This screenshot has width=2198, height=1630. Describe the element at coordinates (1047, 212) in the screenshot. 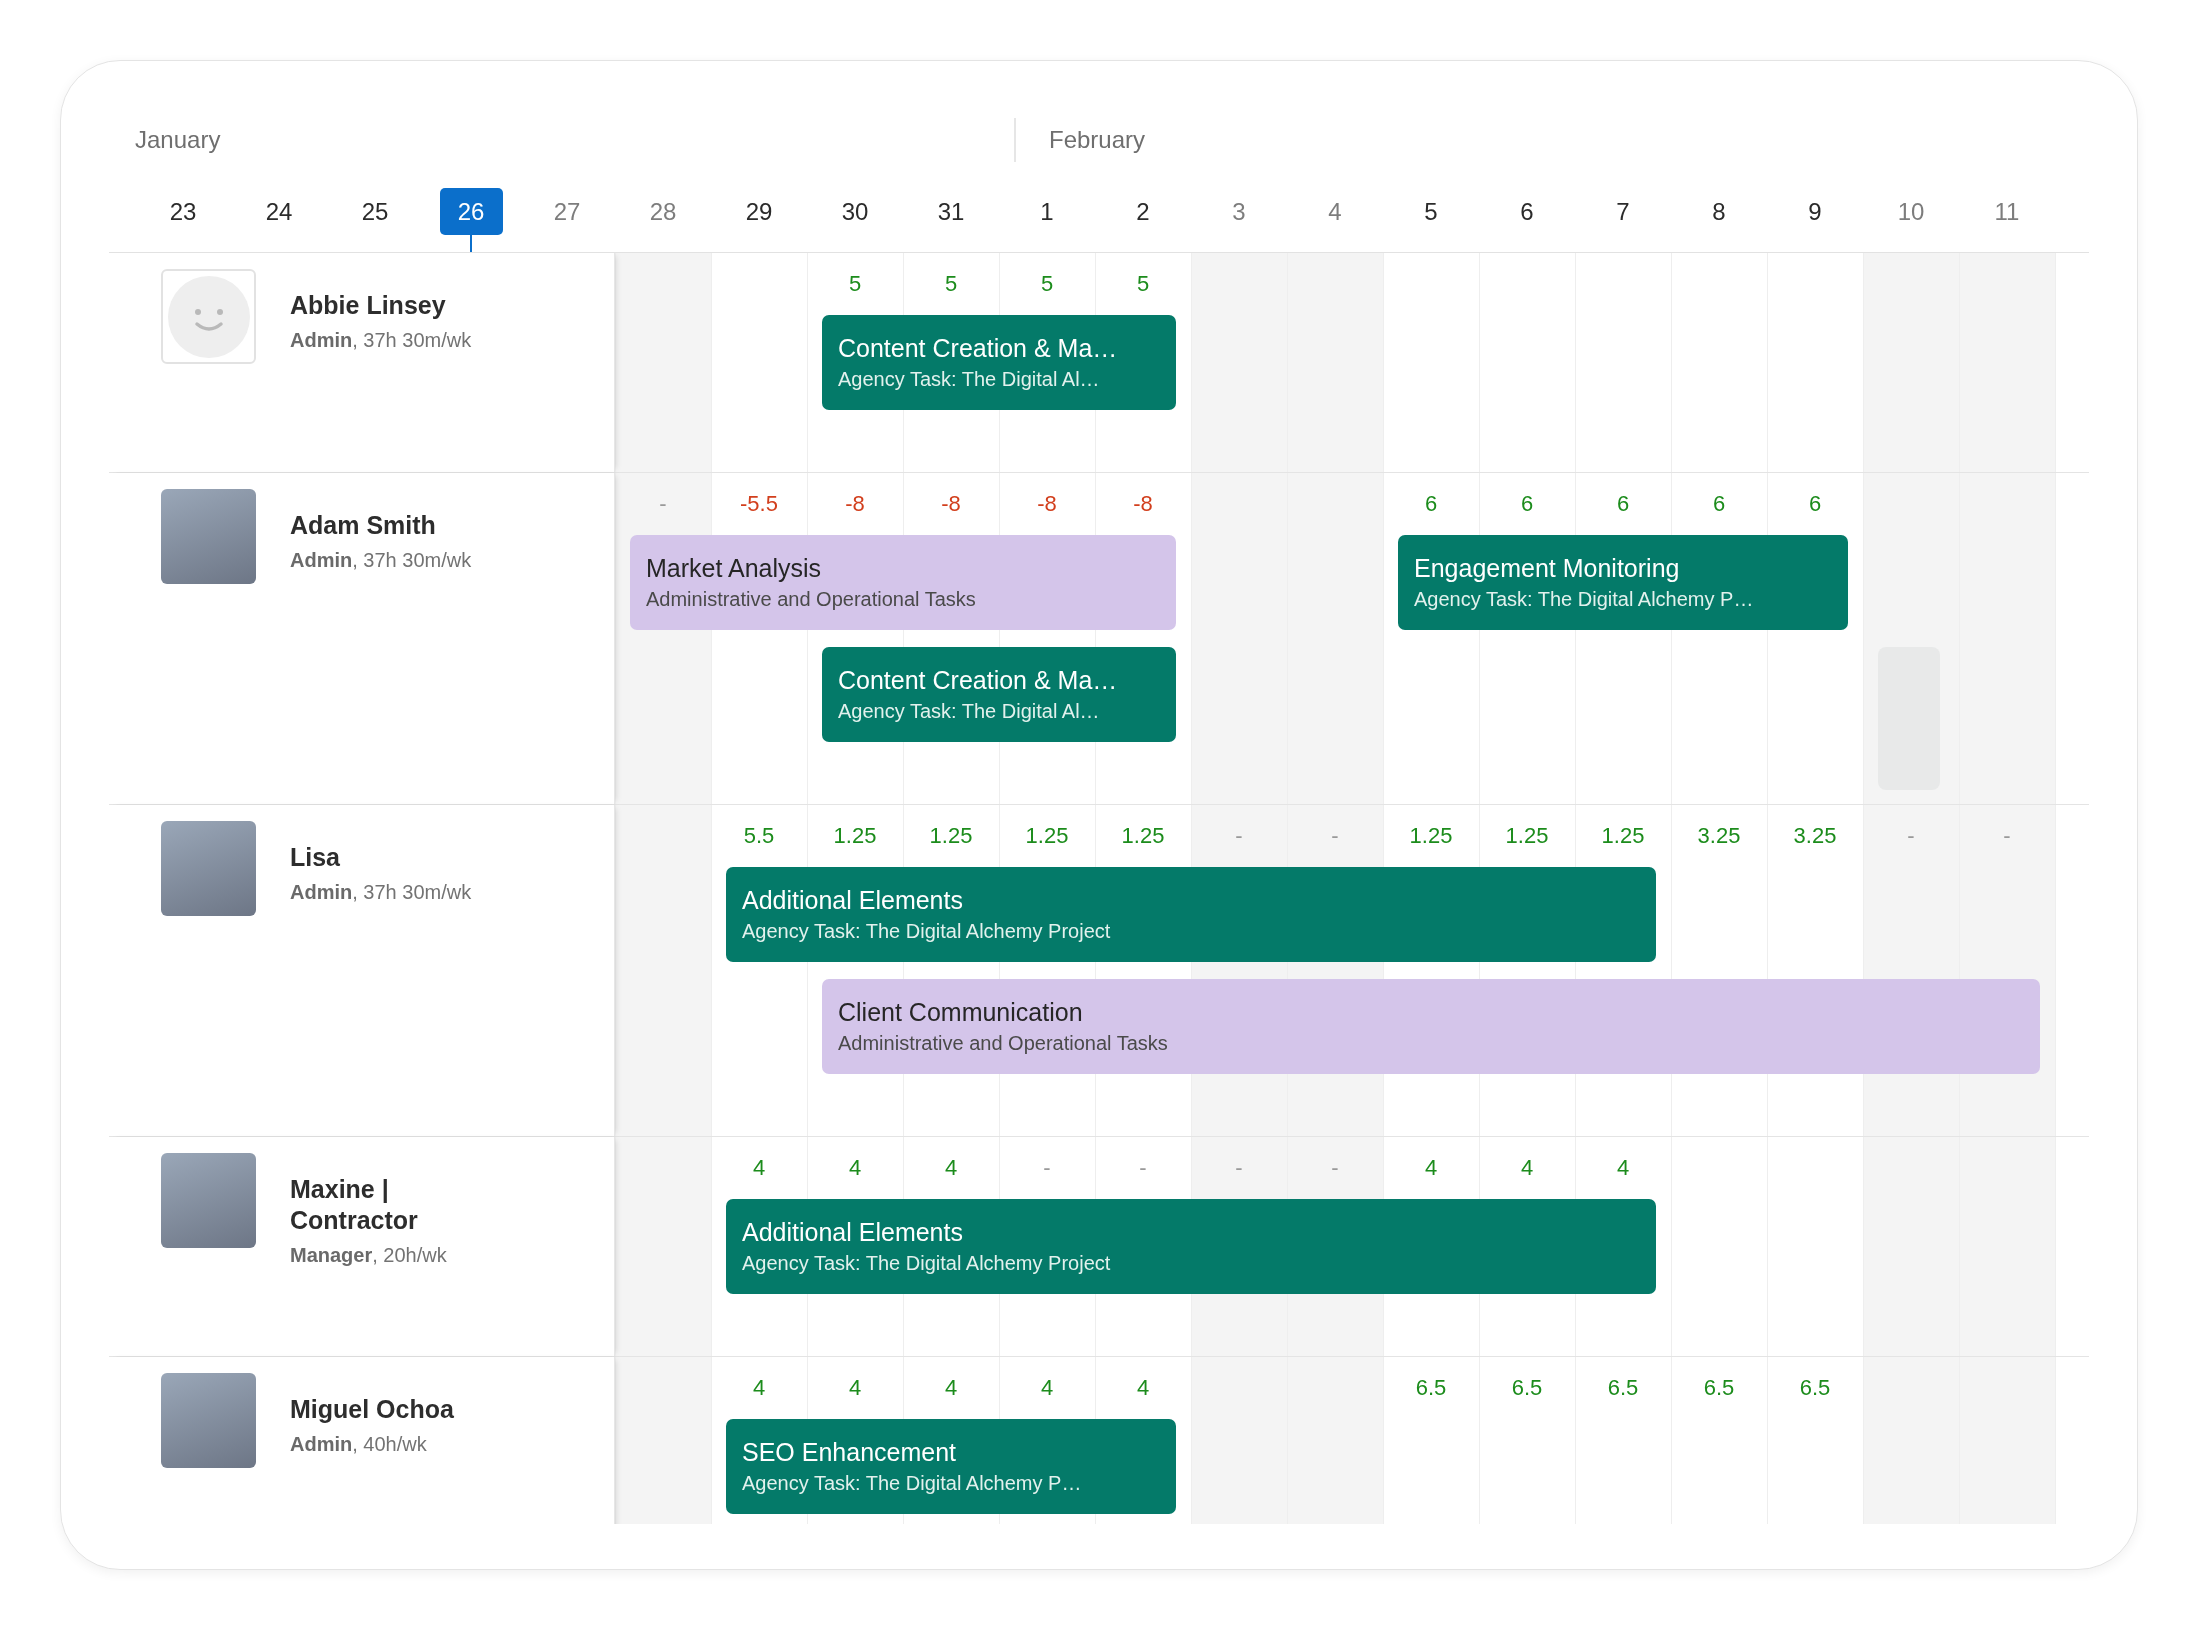

I see `day-label: 1` at that location.